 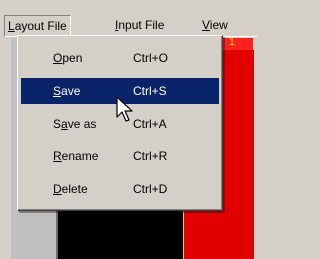 What do you see at coordinates (218, 25) in the screenshot?
I see `menu-label: iew` at bounding box center [218, 25].